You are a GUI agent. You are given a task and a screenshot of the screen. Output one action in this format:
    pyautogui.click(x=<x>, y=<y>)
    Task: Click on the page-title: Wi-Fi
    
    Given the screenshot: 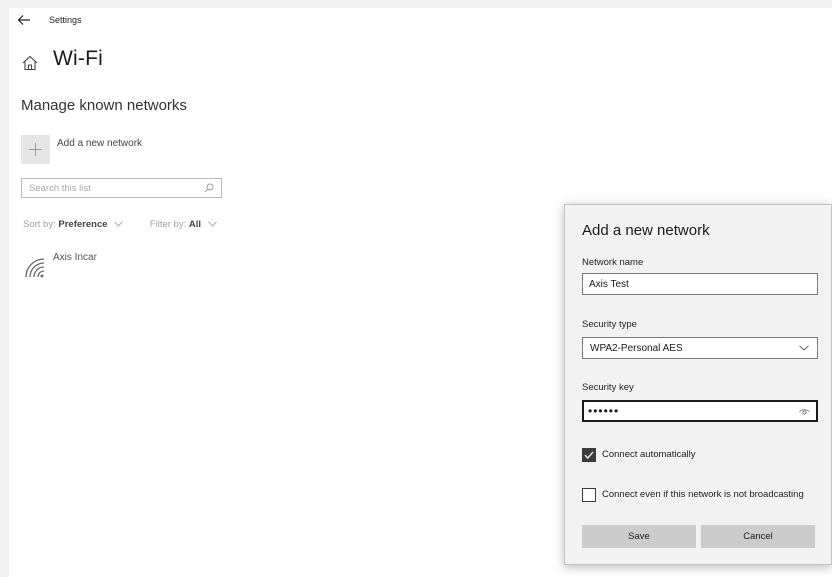 What is the action you would take?
    pyautogui.click(x=78, y=58)
    